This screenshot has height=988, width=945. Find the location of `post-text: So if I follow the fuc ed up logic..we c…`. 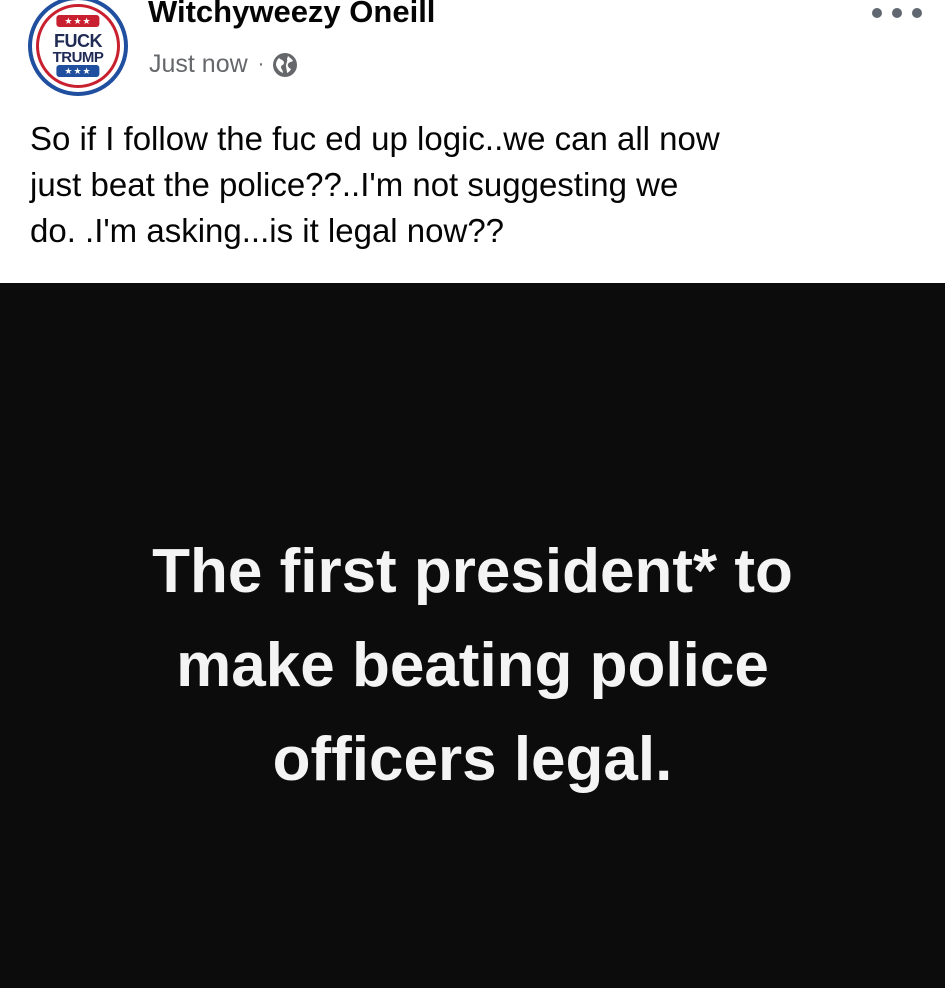

post-text: So if I follow the fuc ed up logic..we c… is located at coordinates (475, 185).